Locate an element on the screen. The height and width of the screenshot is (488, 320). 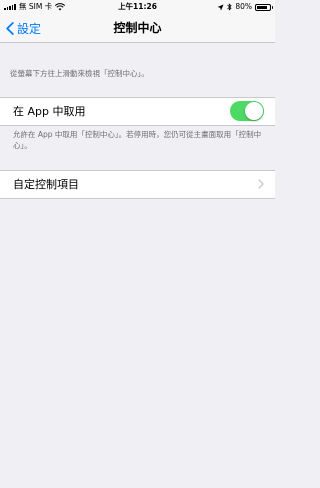
navigation-bar: 設定 控制中心 is located at coordinates (137, 28).